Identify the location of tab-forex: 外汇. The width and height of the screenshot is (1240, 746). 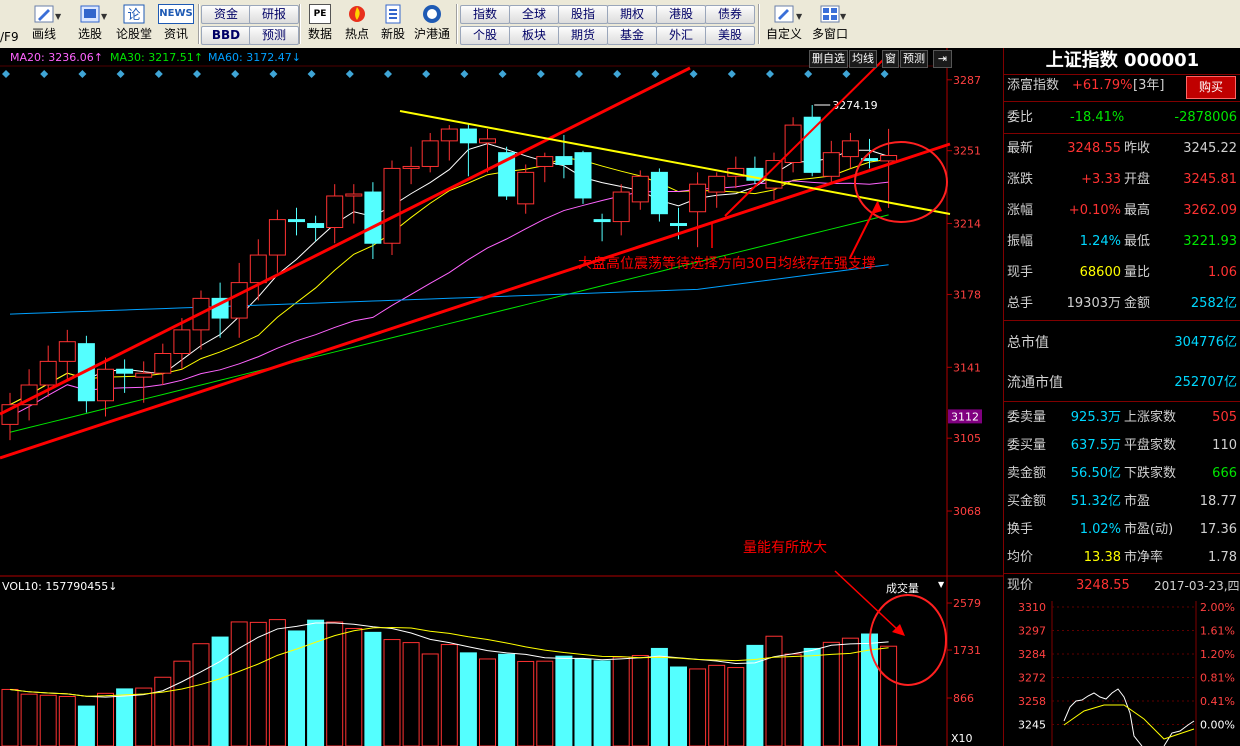
(681, 35).